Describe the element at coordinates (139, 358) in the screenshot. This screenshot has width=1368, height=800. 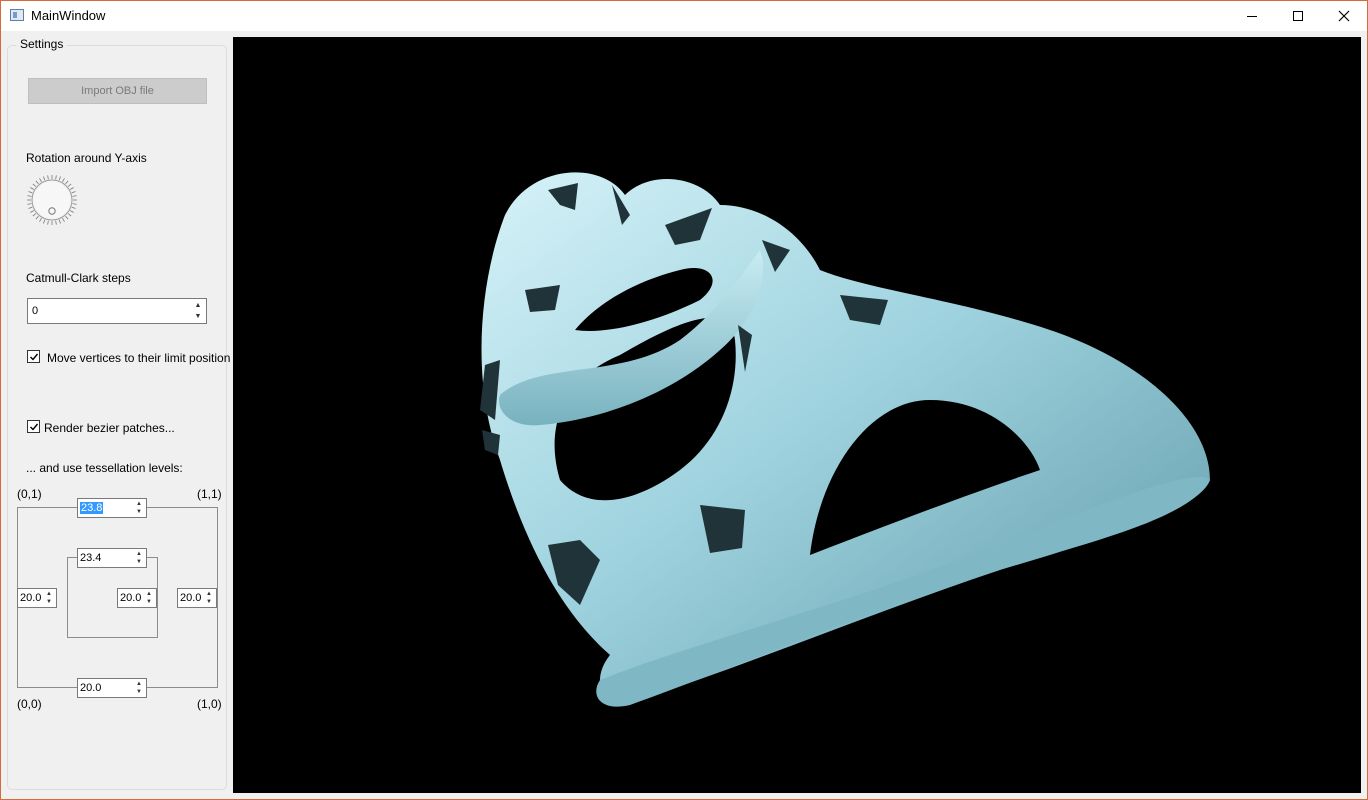
I see `limit-position-label: Move vertices to their limit position` at that location.